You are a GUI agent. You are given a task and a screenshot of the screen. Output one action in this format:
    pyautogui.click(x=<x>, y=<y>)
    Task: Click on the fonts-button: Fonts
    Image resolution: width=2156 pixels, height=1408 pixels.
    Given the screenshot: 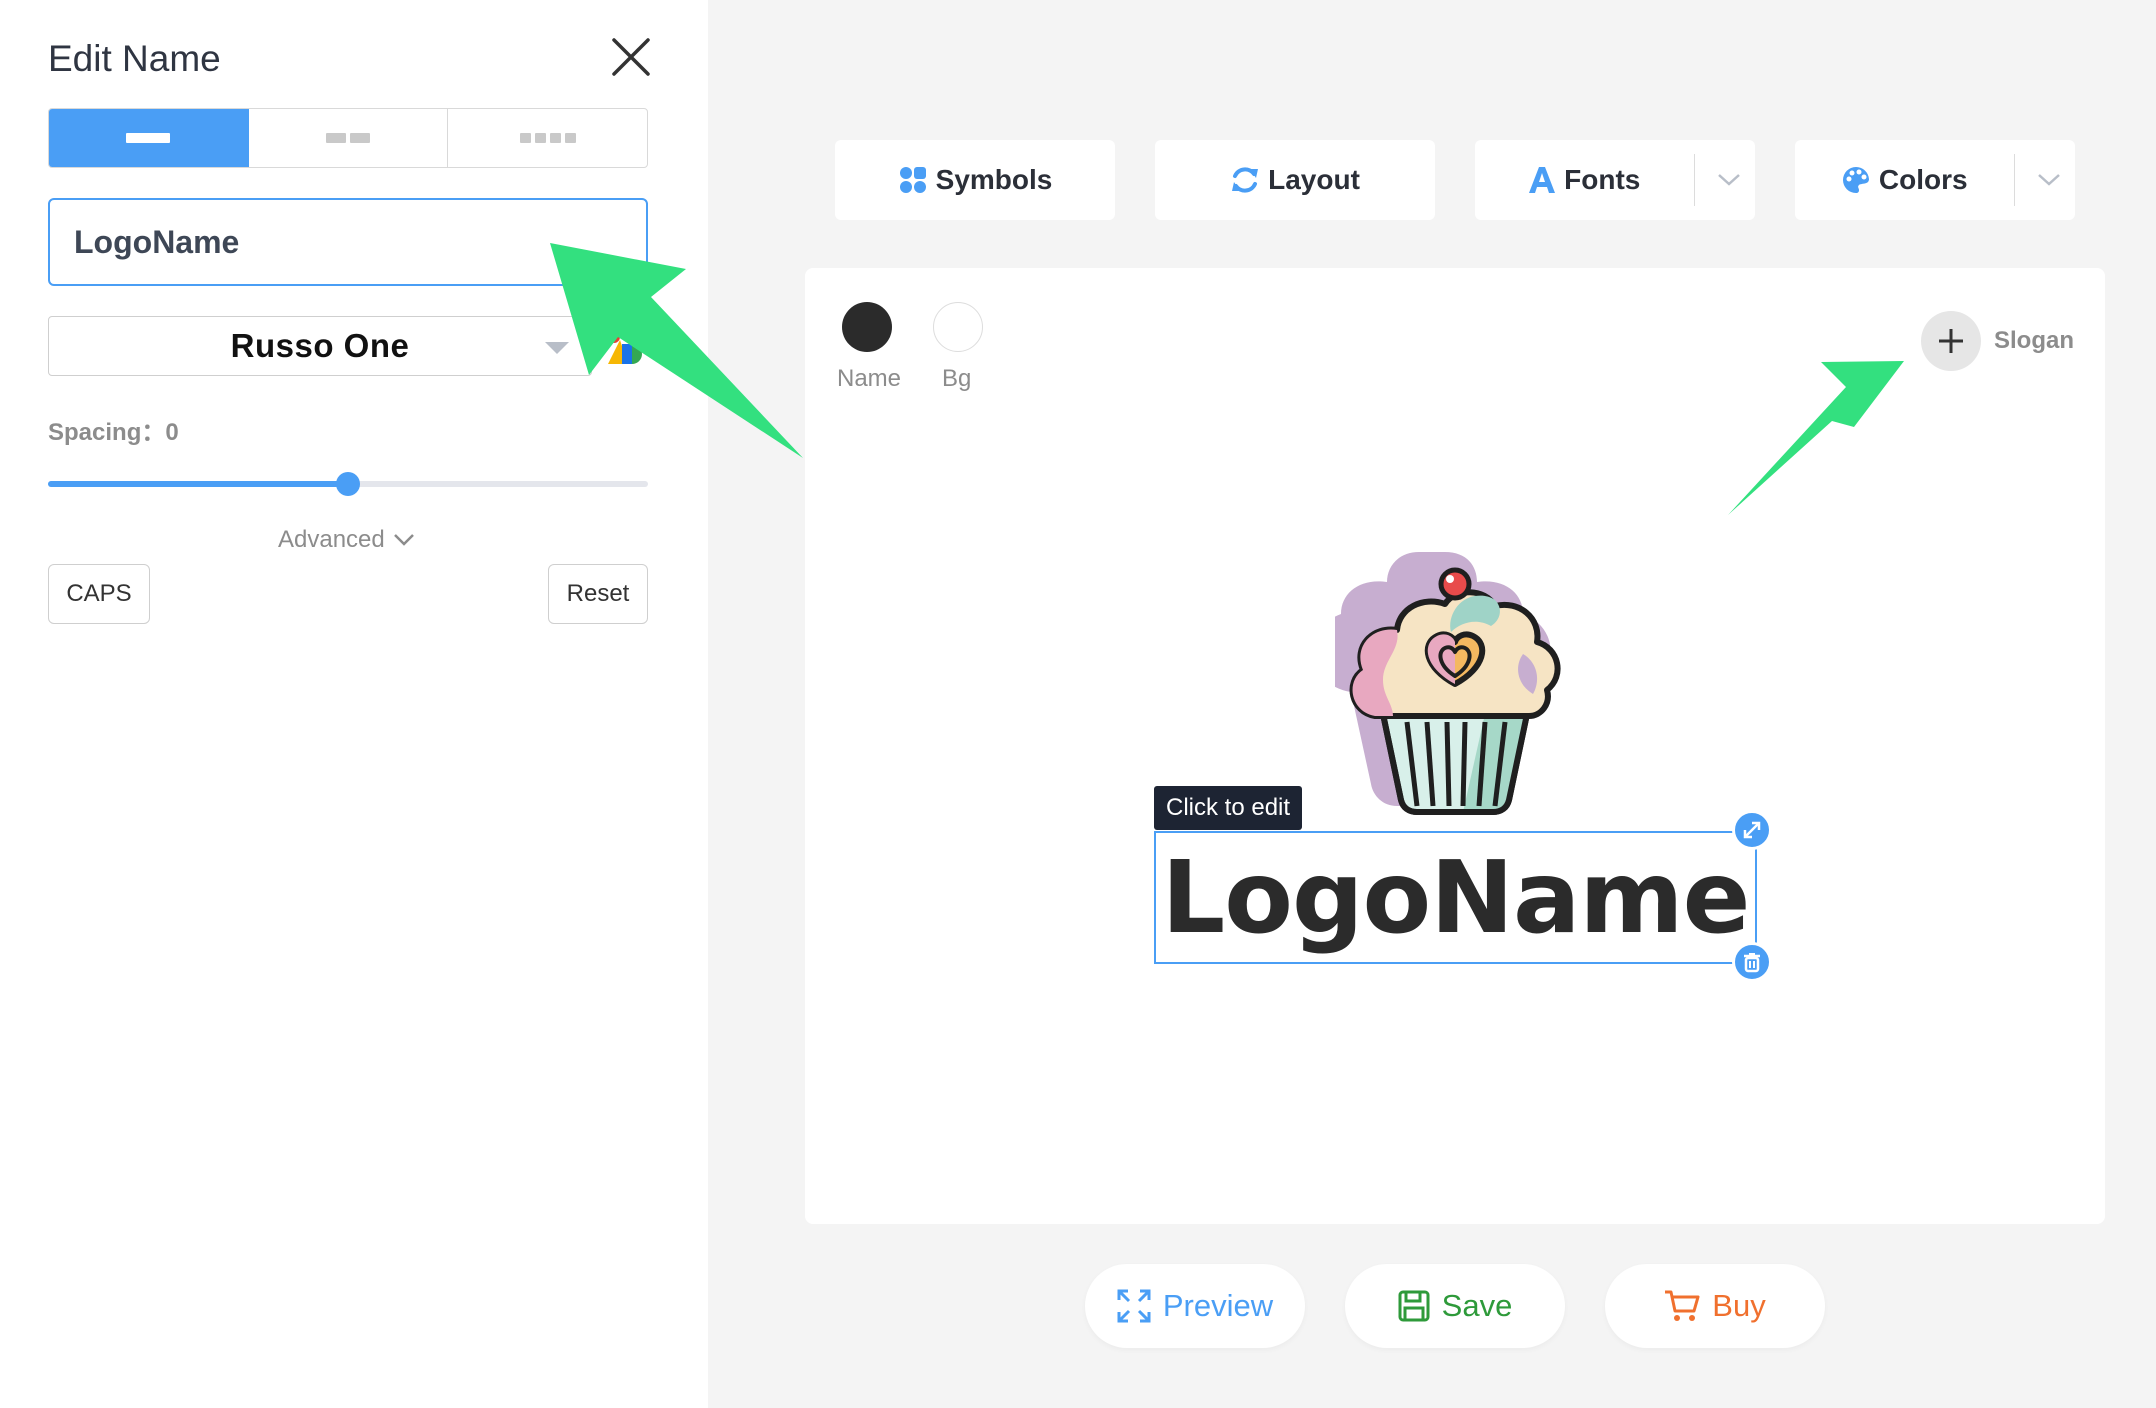 What is the action you would take?
    pyautogui.click(x=1585, y=180)
    